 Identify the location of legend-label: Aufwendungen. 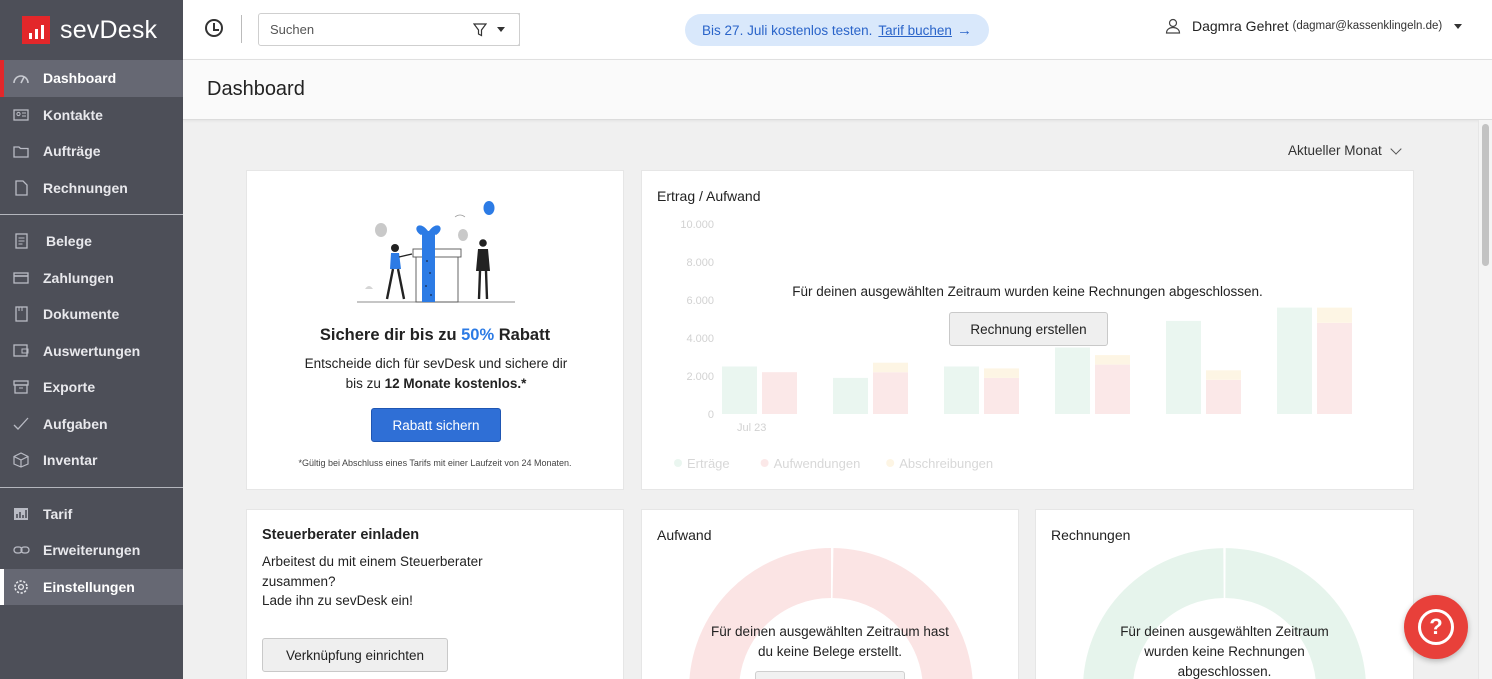
(817, 463).